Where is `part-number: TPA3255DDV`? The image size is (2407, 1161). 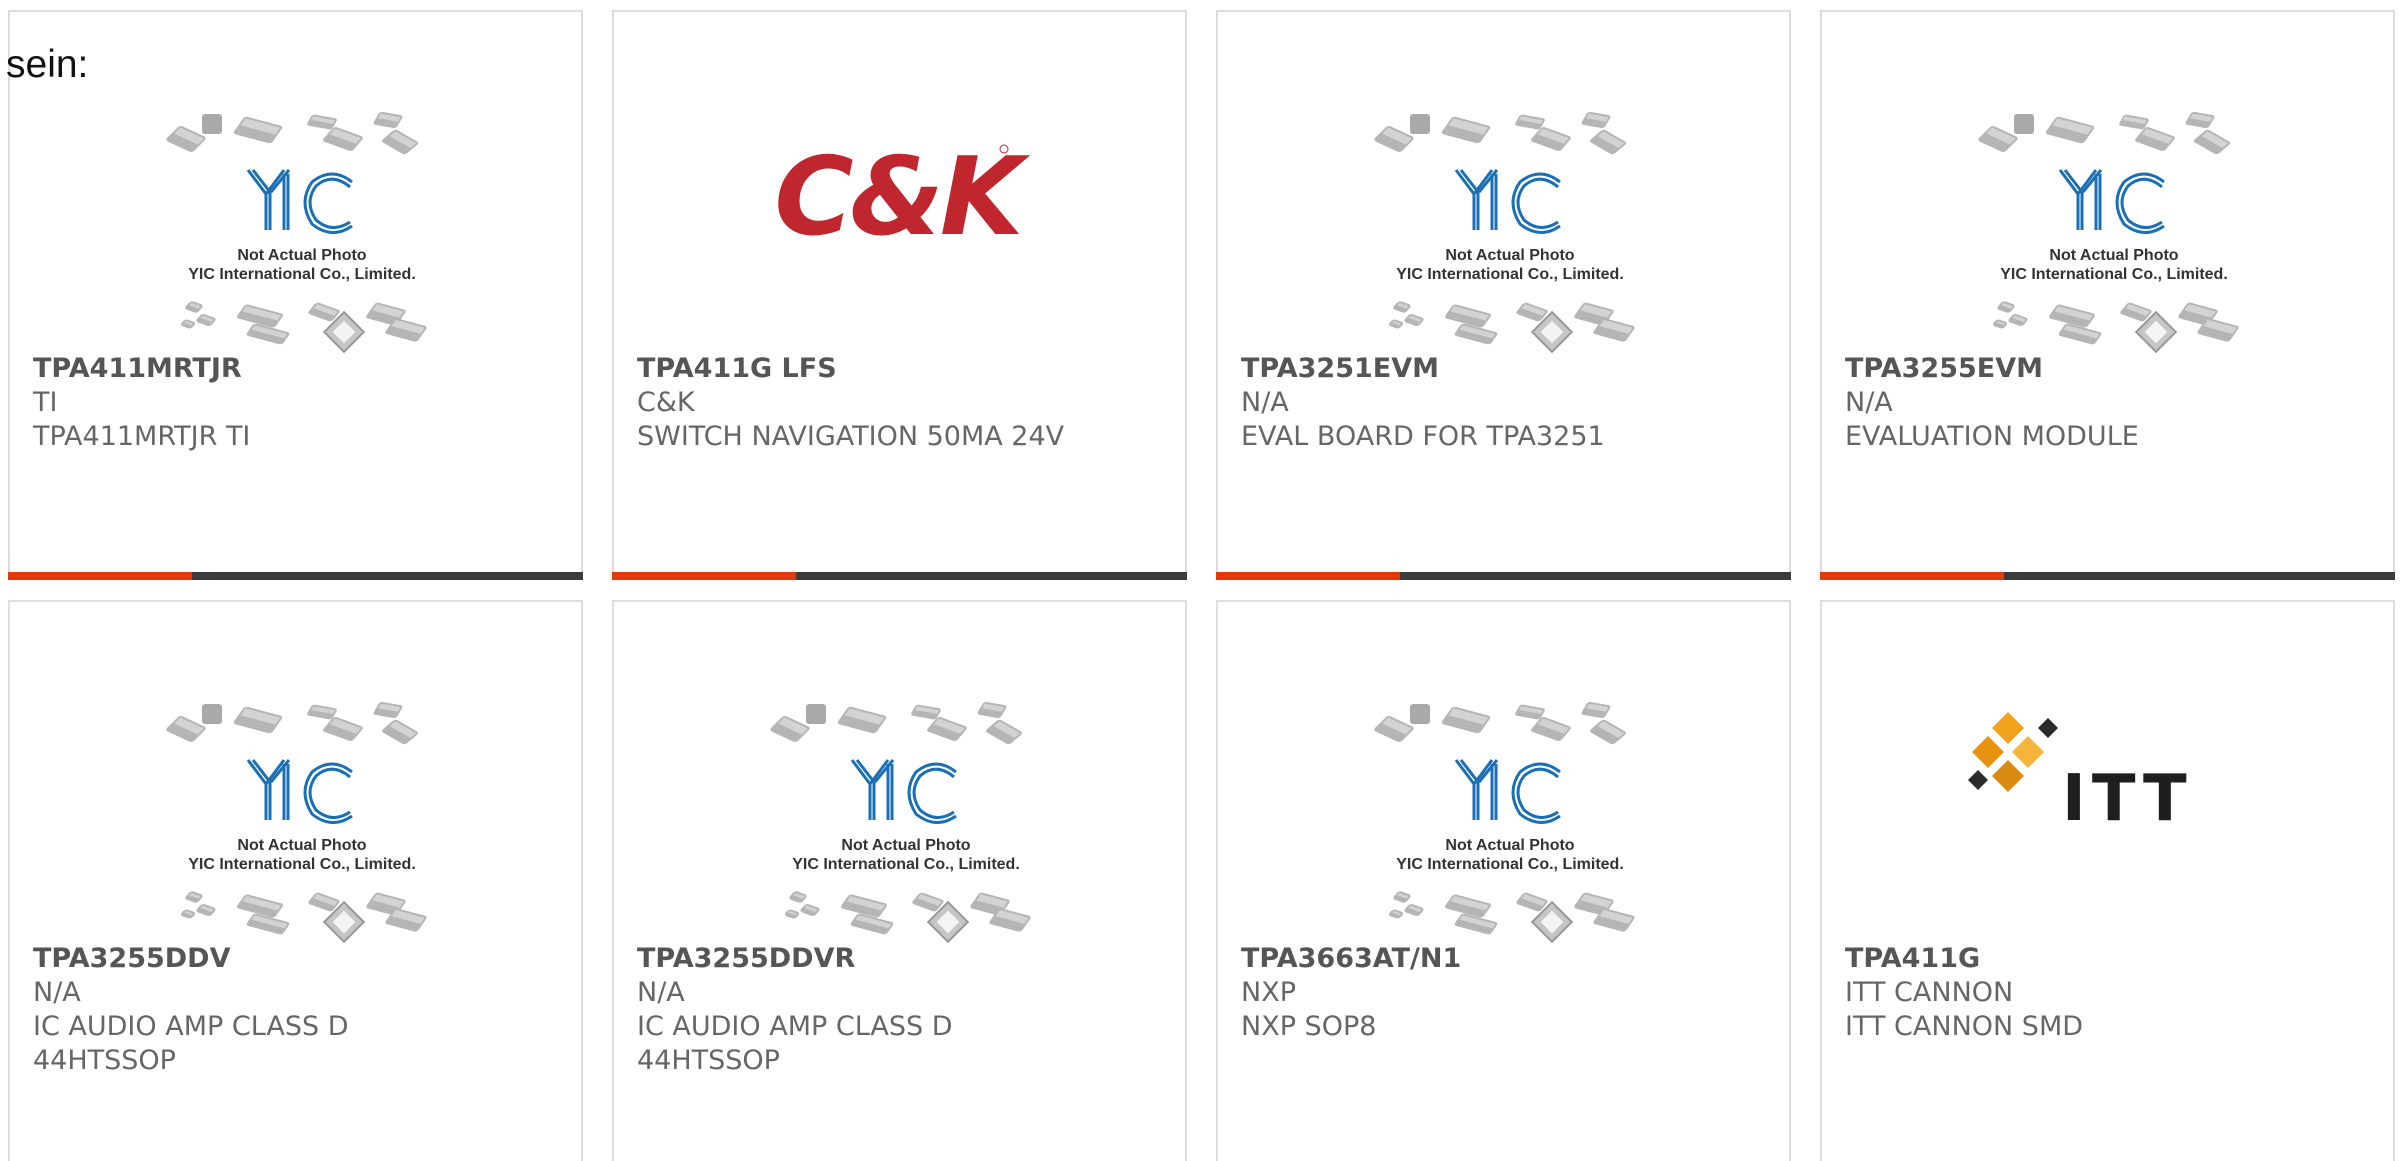 part-number: TPA3255DDV is located at coordinates (298, 959).